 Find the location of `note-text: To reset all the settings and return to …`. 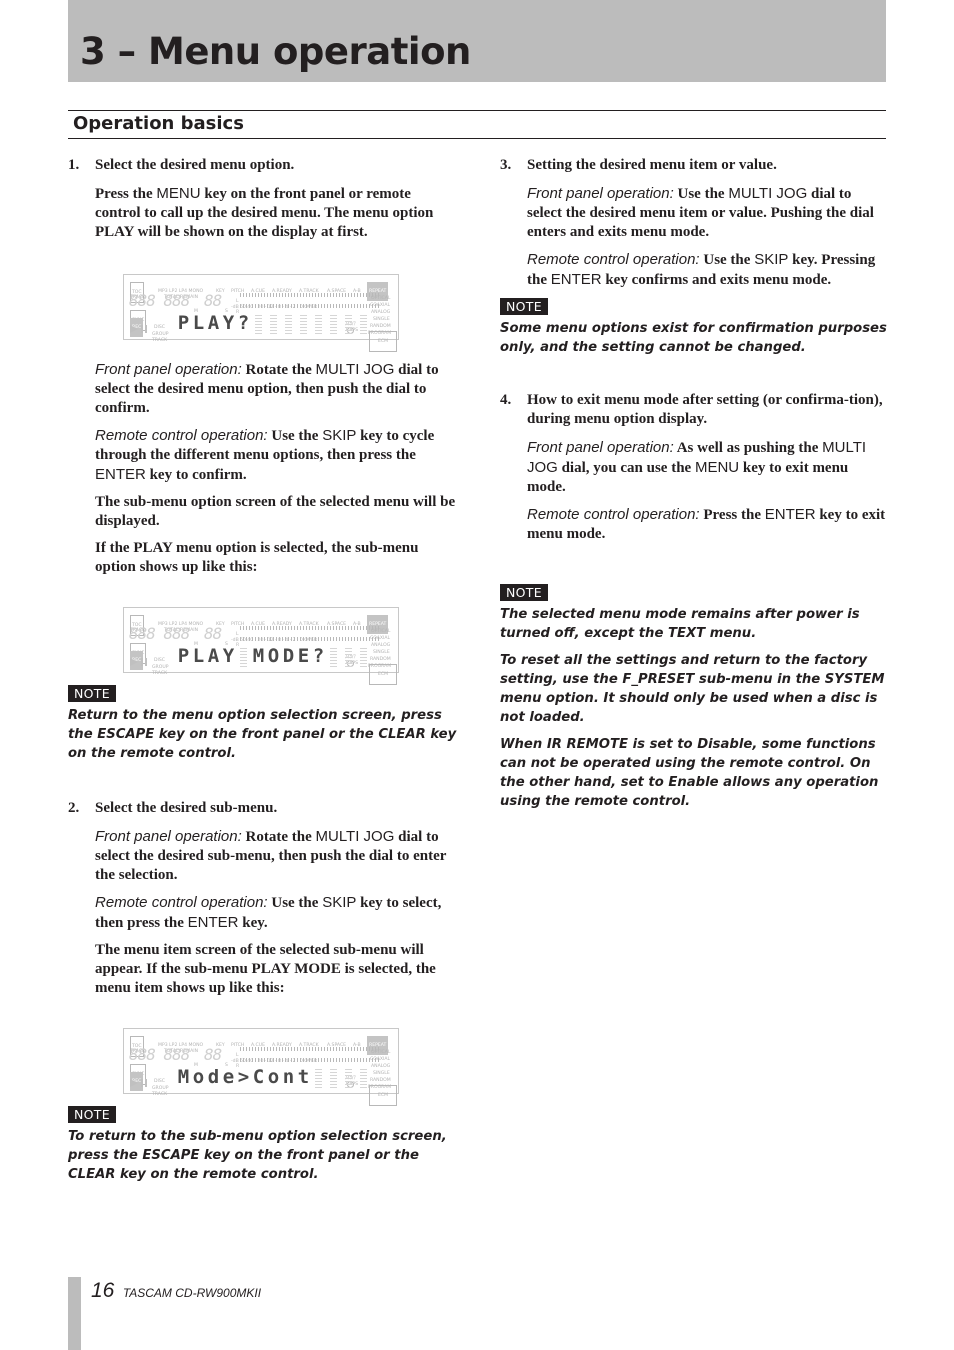

note-text: To reset all the settings and return to … is located at coordinates (692, 689).